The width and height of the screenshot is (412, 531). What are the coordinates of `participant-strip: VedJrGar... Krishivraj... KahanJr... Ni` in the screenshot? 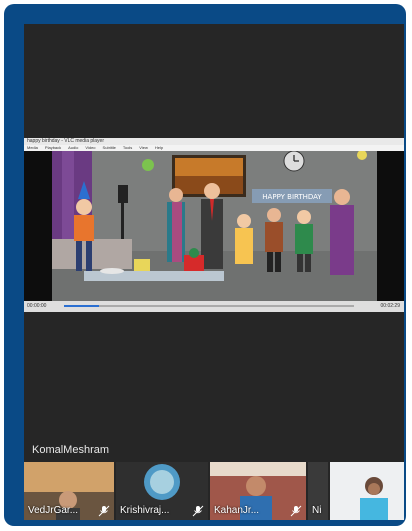 It's located at (214, 482).